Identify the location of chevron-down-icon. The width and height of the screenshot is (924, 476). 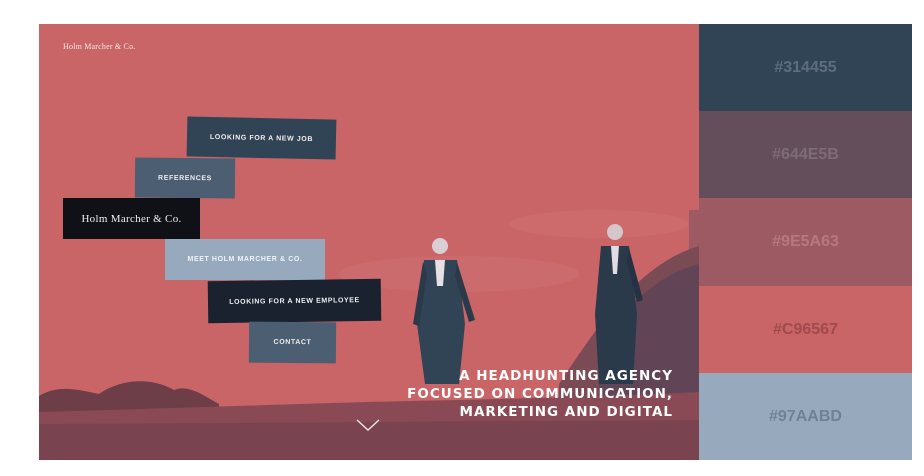
(368, 425).